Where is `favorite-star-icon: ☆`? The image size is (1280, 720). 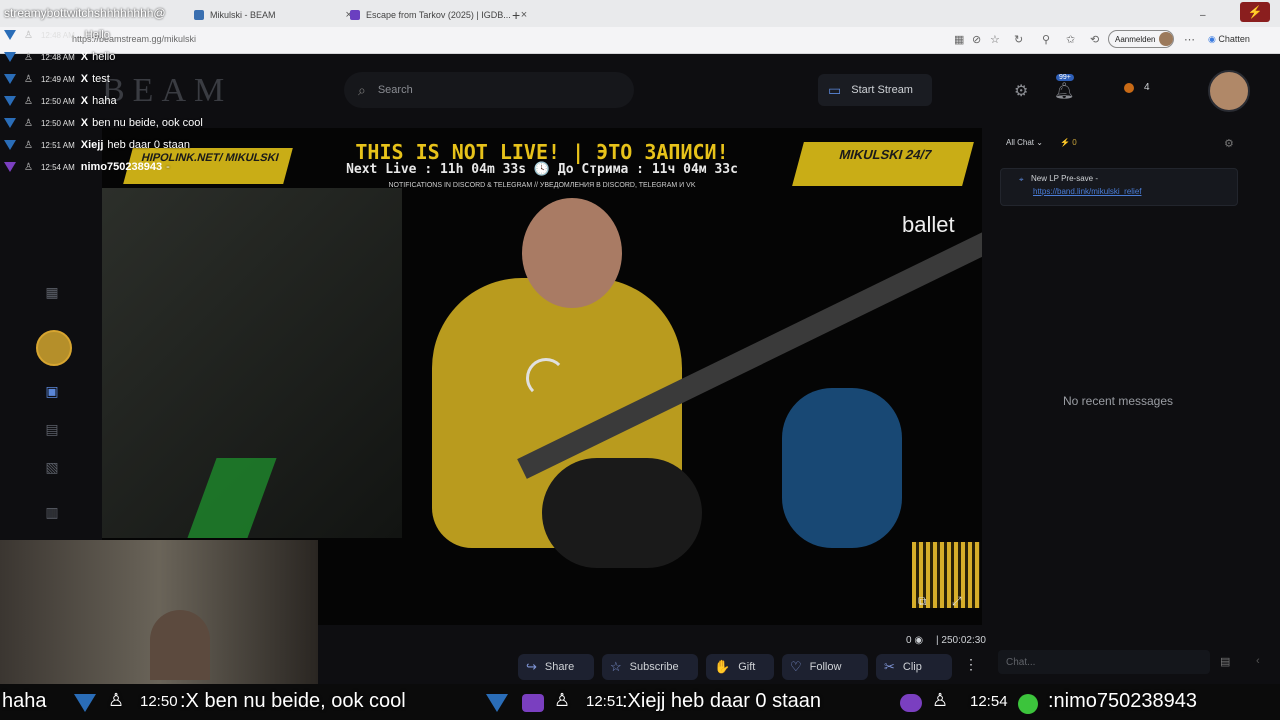 favorite-star-icon: ☆ is located at coordinates (995, 39).